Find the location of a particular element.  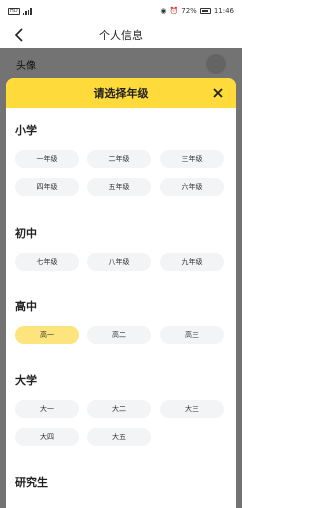

grade-chip: 五年级 is located at coordinates (119, 187).